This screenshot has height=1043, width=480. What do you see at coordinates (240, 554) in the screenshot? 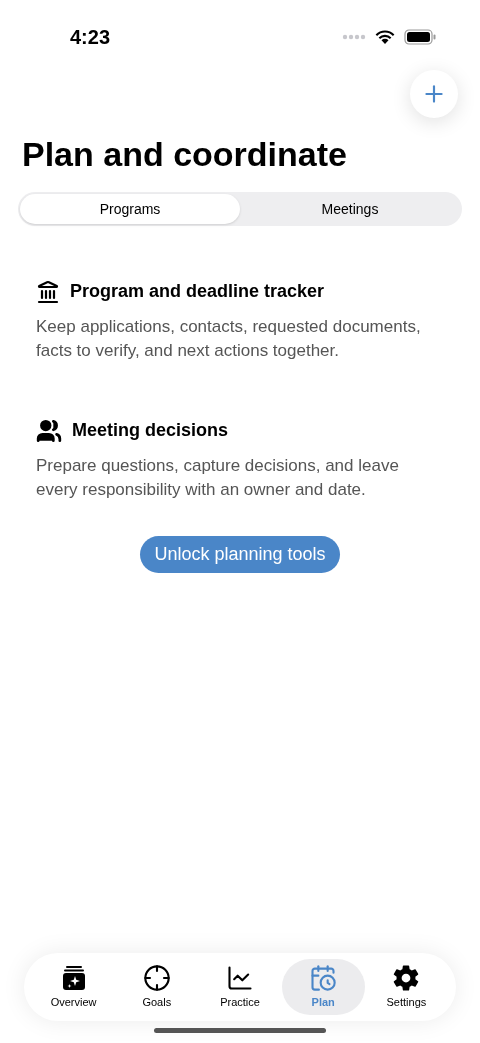
I see `unlock-button: Unlock planning tools` at bounding box center [240, 554].